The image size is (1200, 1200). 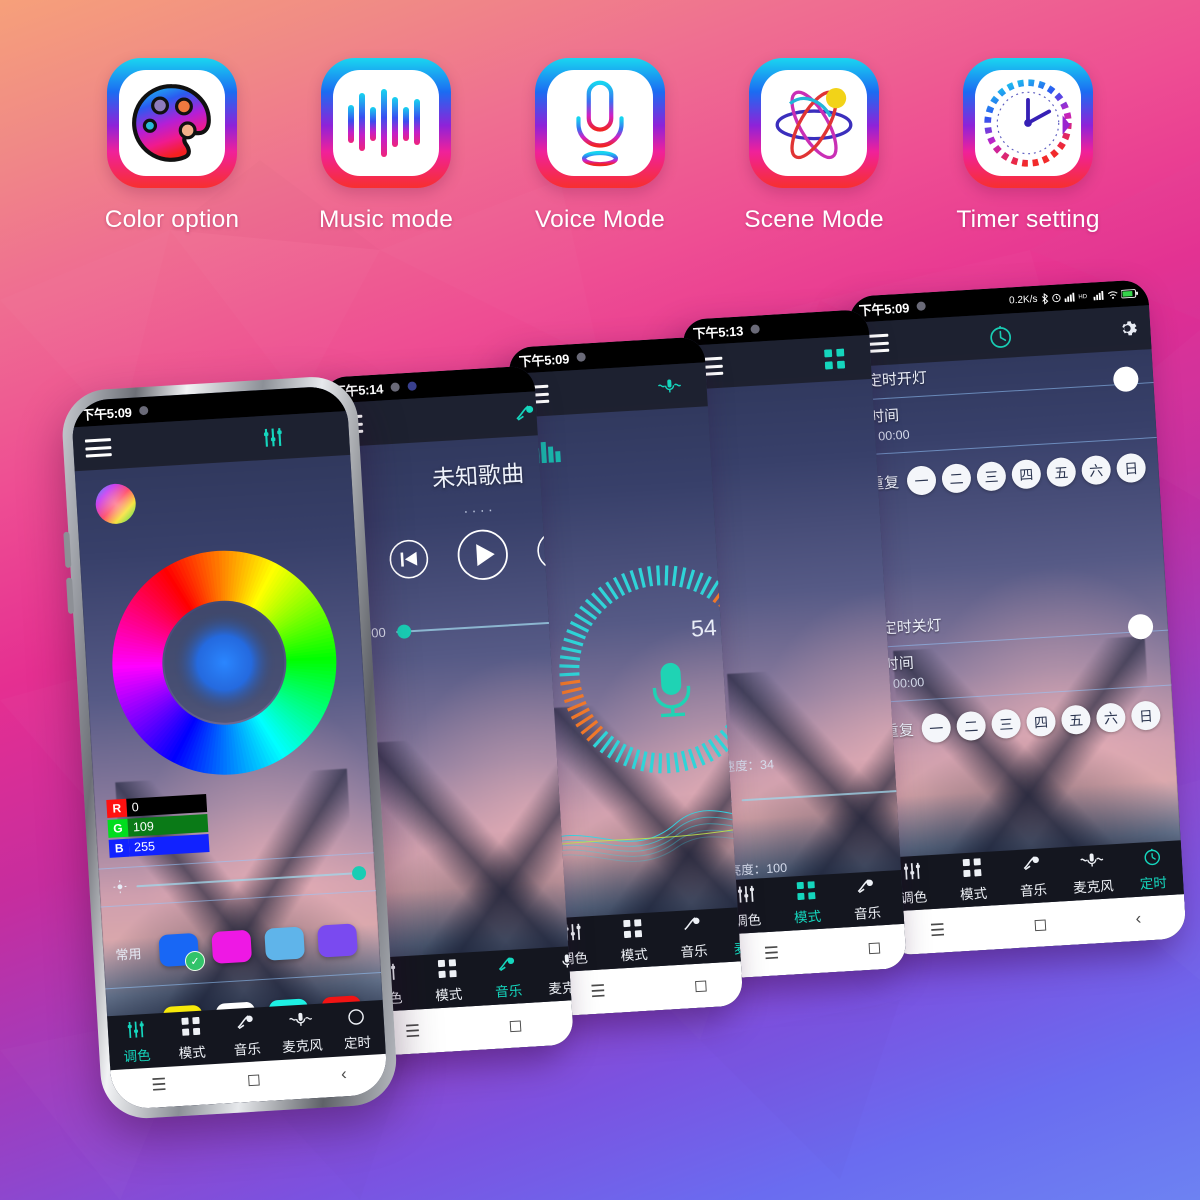 What do you see at coordinates (137, 1055) in the screenshot?
I see `nav-label: 调色` at bounding box center [137, 1055].